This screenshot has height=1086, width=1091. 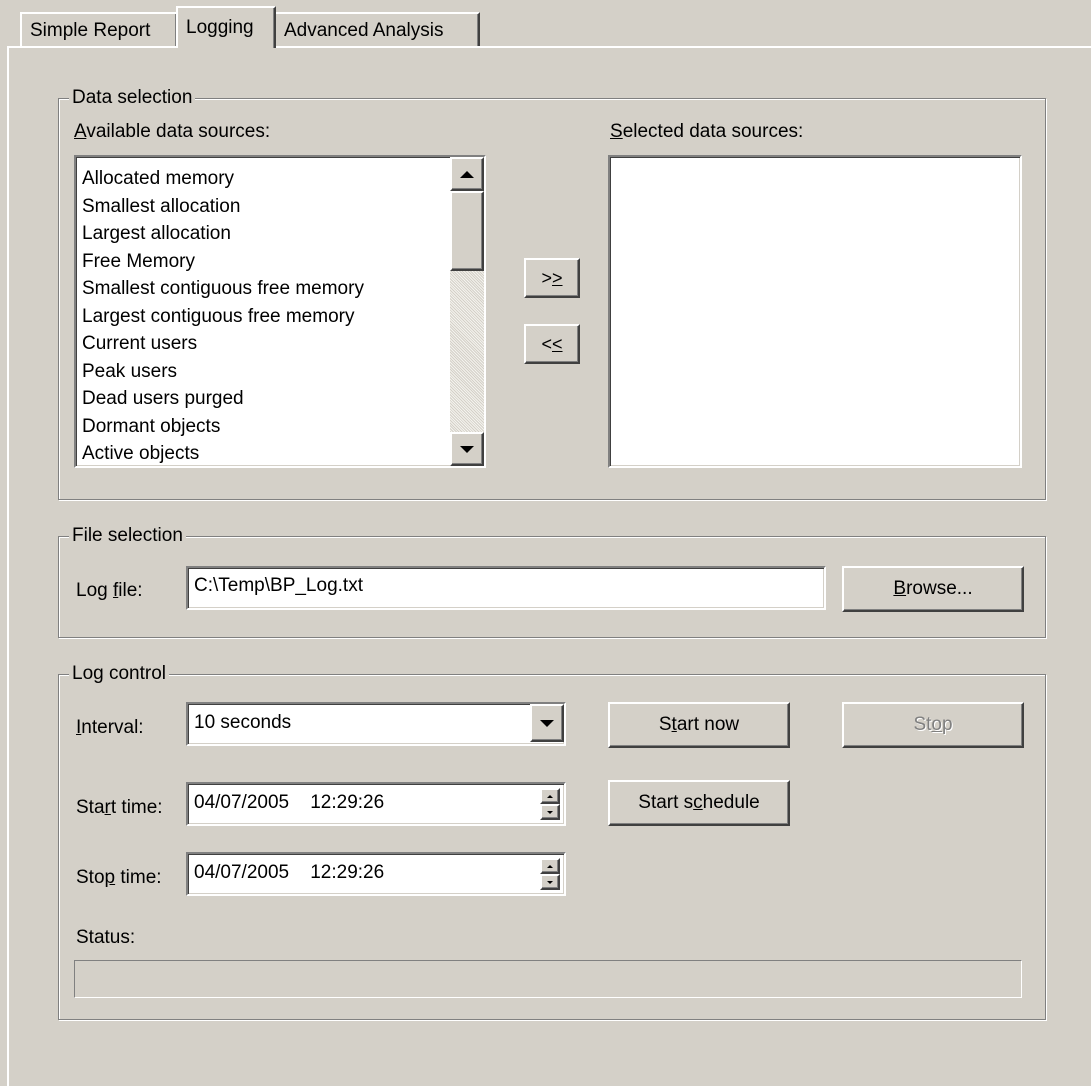 I want to click on start-time-label: Start time:, so click(x=119, y=807).